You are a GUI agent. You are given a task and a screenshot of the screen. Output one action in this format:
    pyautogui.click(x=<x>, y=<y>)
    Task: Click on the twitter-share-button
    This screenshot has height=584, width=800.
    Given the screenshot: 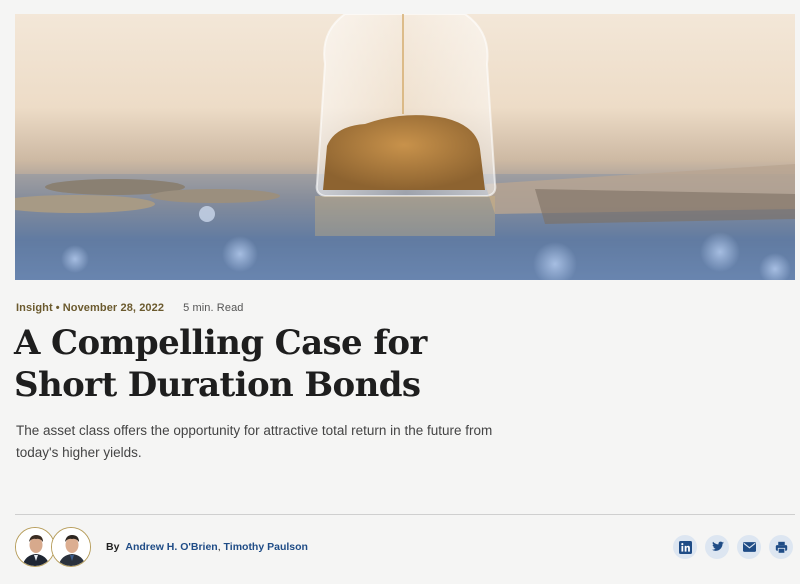 What is the action you would take?
    pyautogui.click(x=717, y=547)
    